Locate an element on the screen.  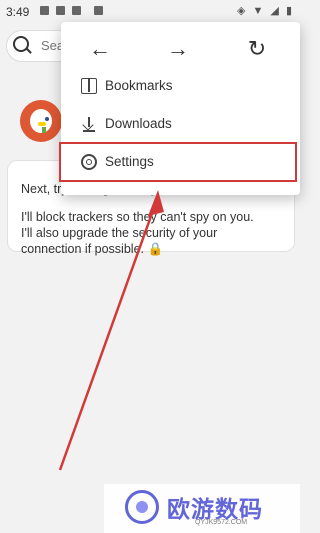
duck-icon is located at coordinates (41, 121).